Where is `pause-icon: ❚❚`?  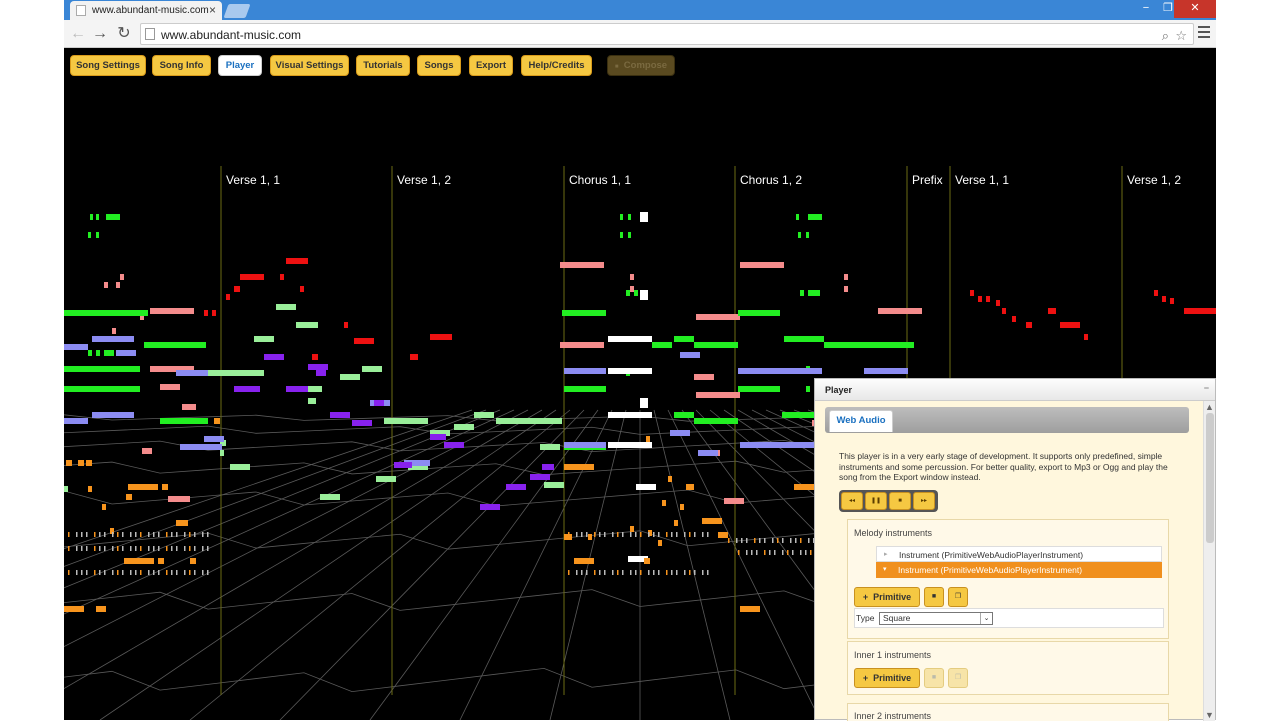 pause-icon: ❚❚ is located at coordinates (876, 501).